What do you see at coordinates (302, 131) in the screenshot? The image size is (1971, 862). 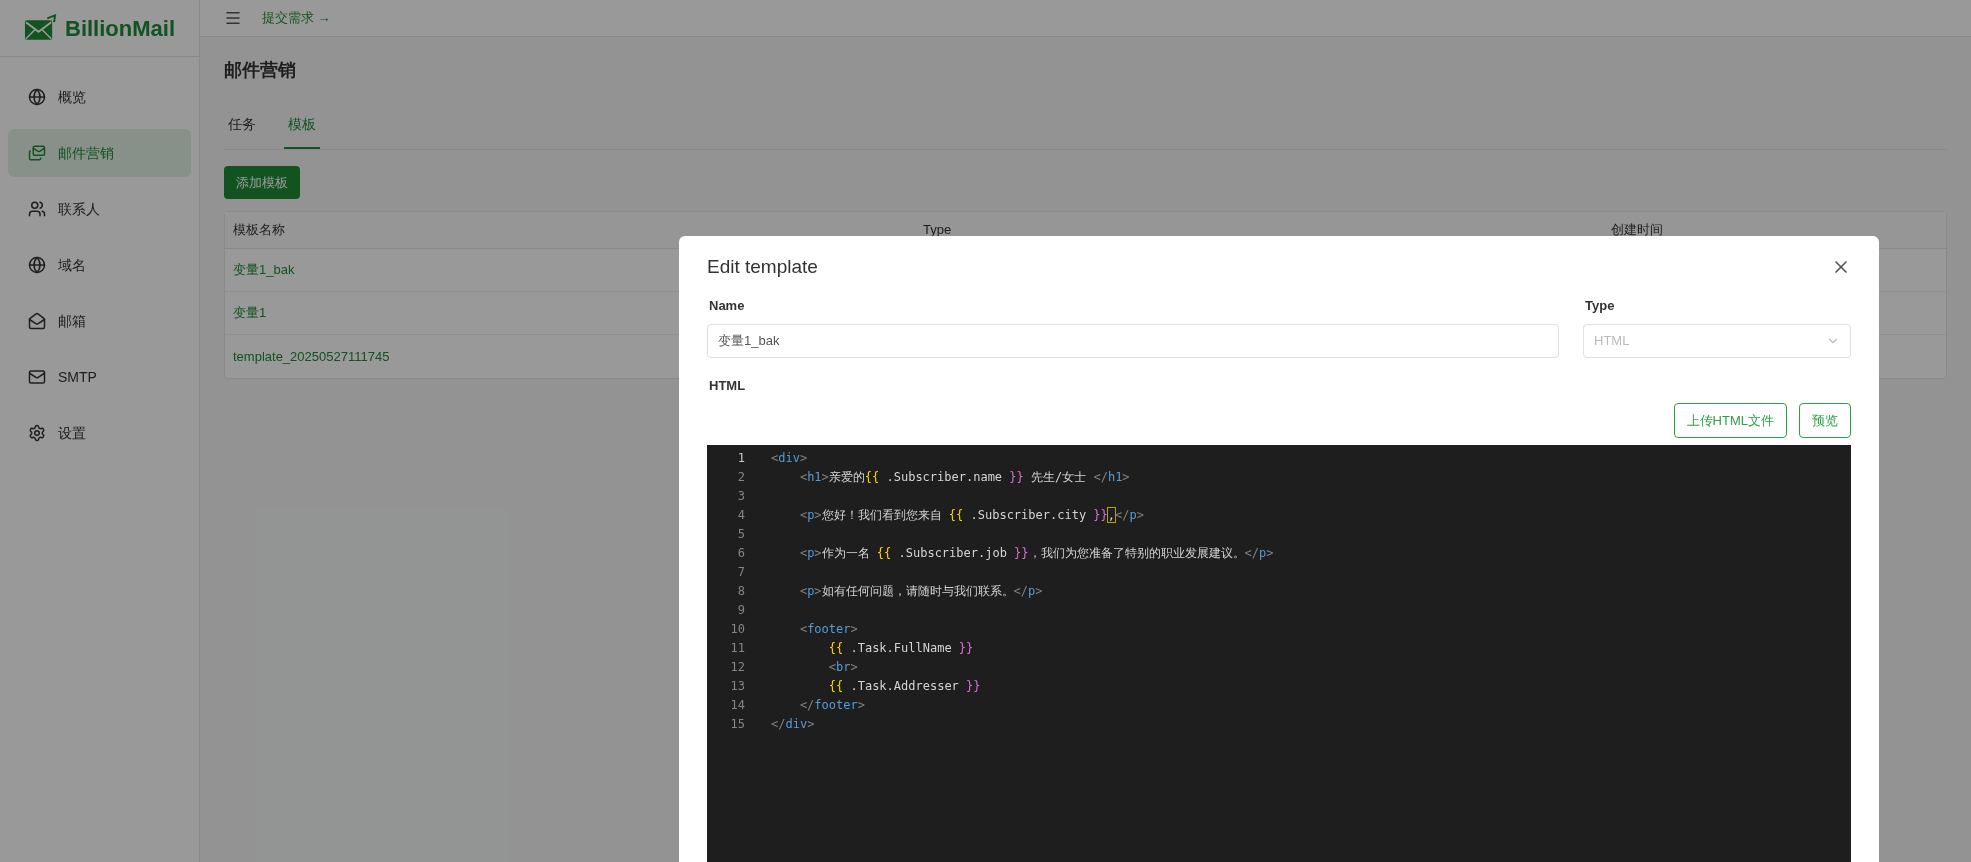 I see `tab: 模板` at bounding box center [302, 131].